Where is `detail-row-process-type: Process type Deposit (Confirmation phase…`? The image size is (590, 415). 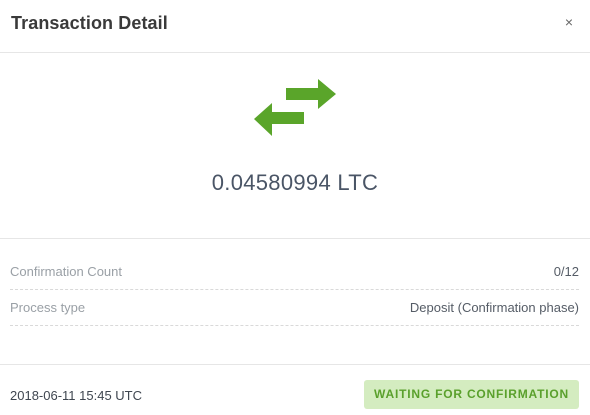 detail-row-process-type: Process type Deposit (Confirmation phase… is located at coordinates (294, 308).